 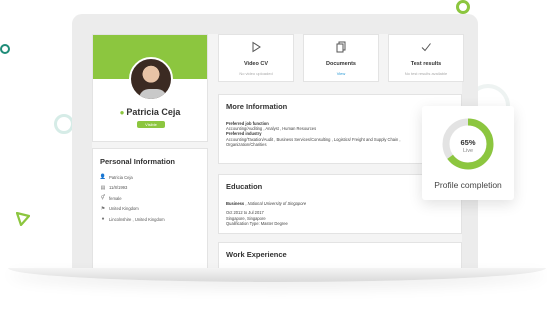 I want to click on profile-completion-card: 65% Live Profile completion, so click(x=468, y=153).